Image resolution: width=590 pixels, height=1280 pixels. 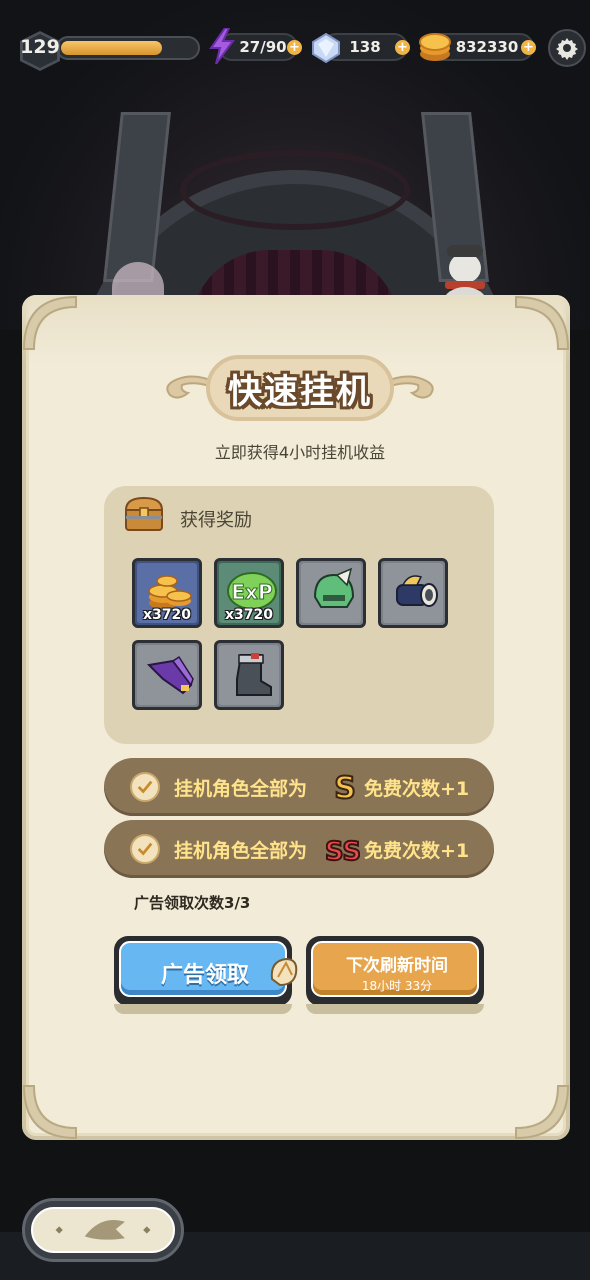 I want to click on reward-item-helmet, so click(x=331, y=593).